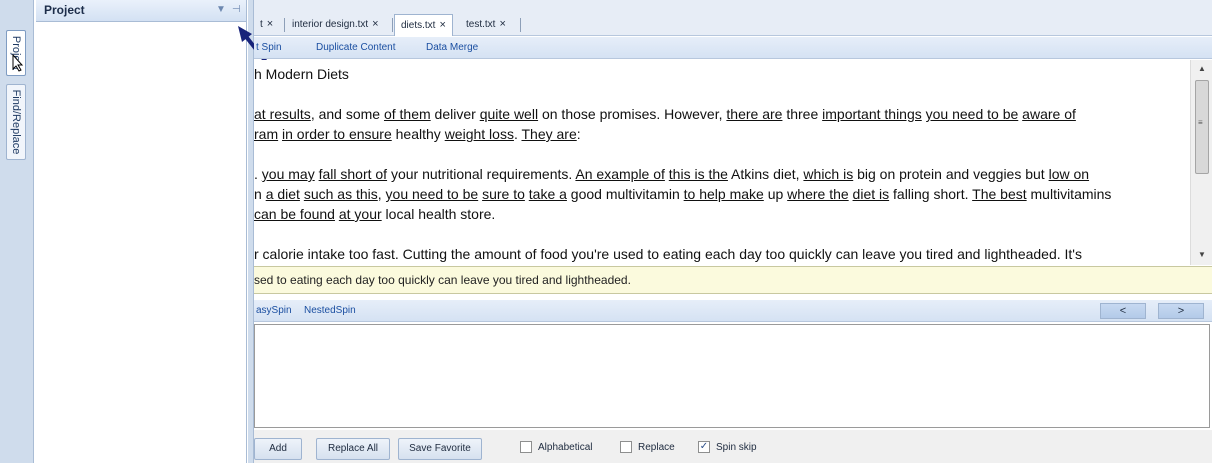 This screenshot has height=463, width=1212. I want to click on replace-all-button: Replace All, so click(353, 449).